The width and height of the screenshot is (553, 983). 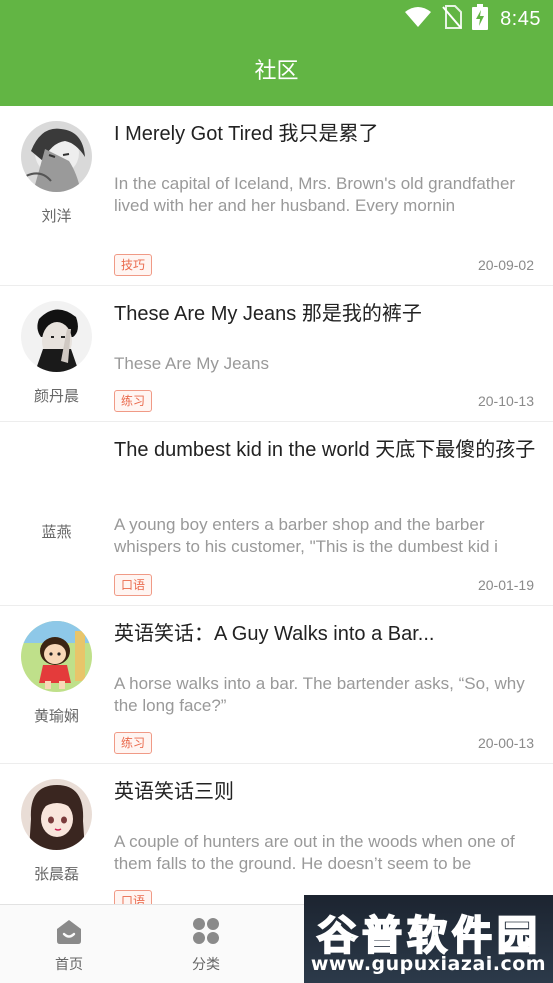 What do you see at coordinates (326, 134) in the screenshot?
I see `post-title: I Merely Got Tired 我只是累了` at bounding box center [326, 134].